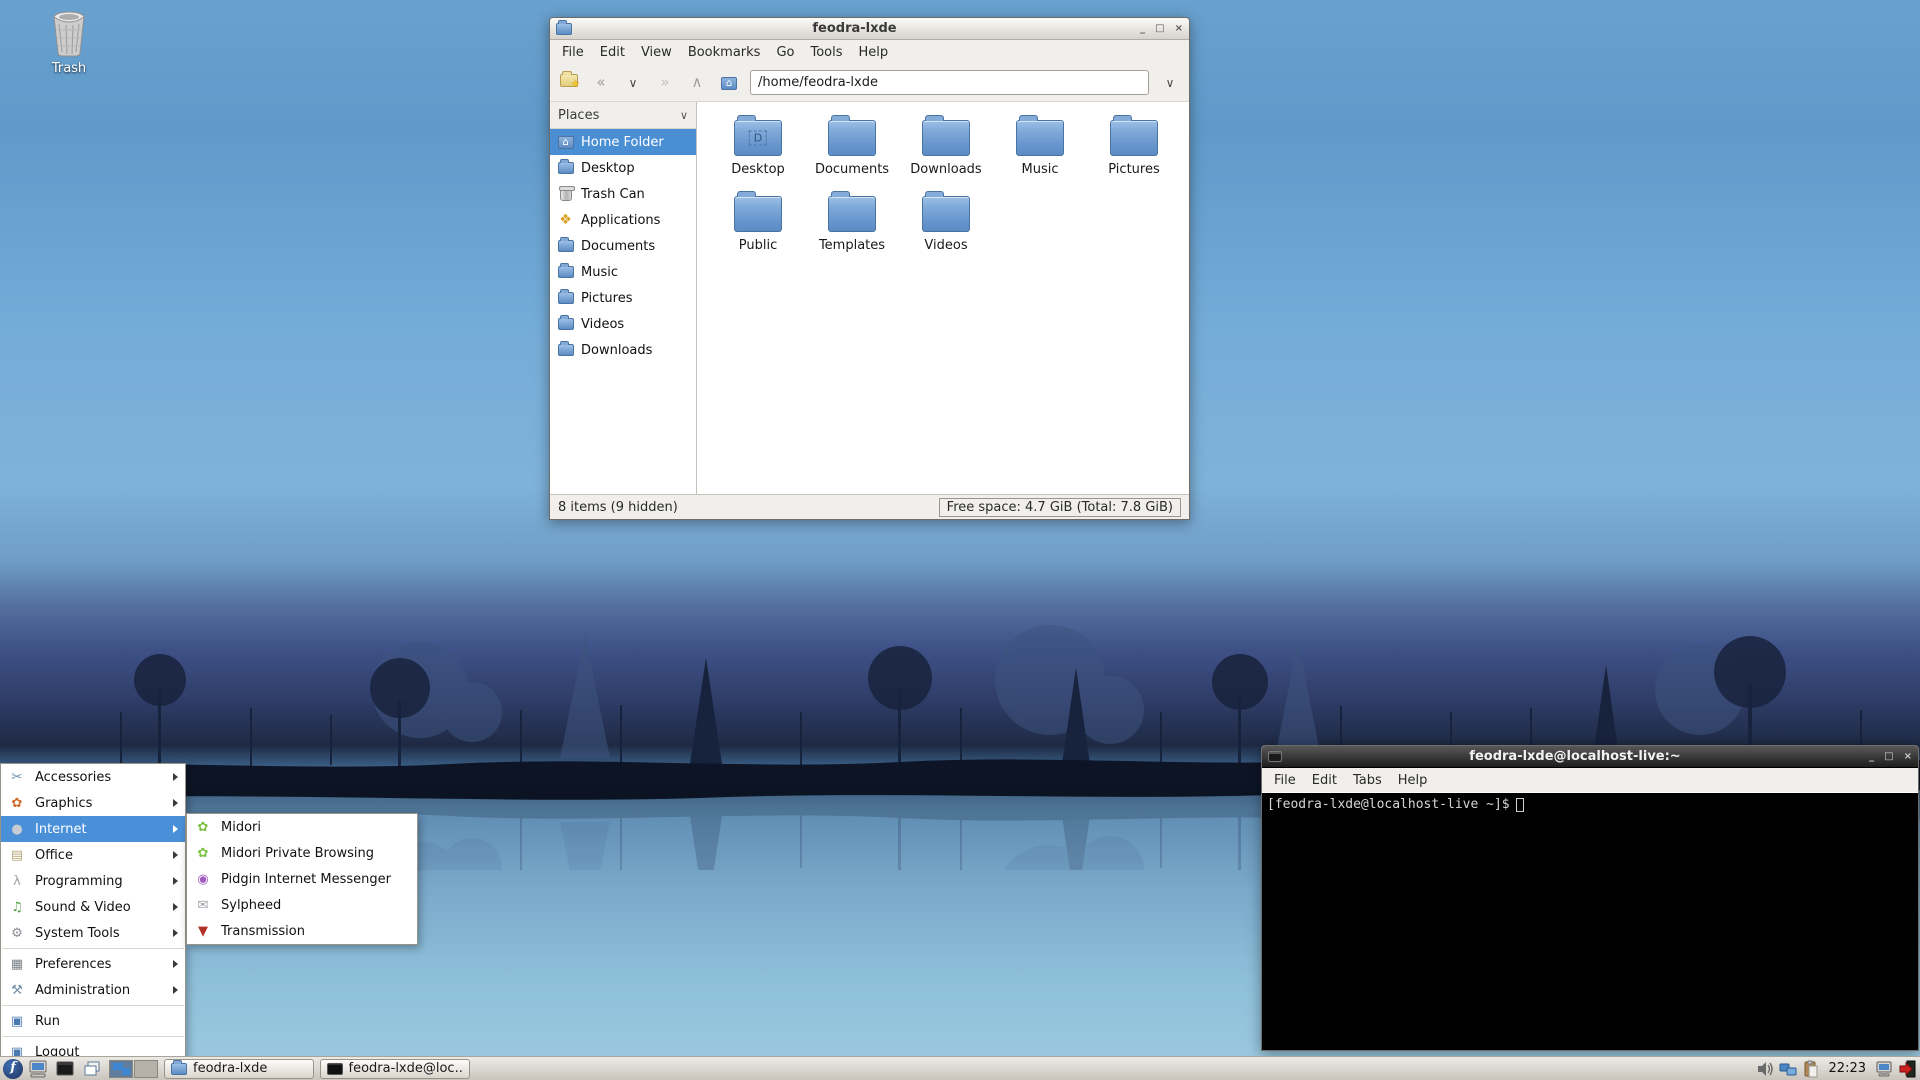 The image size is (1920, 1080). I want to click on terminal-close-button: ×, so click(1908, 756).